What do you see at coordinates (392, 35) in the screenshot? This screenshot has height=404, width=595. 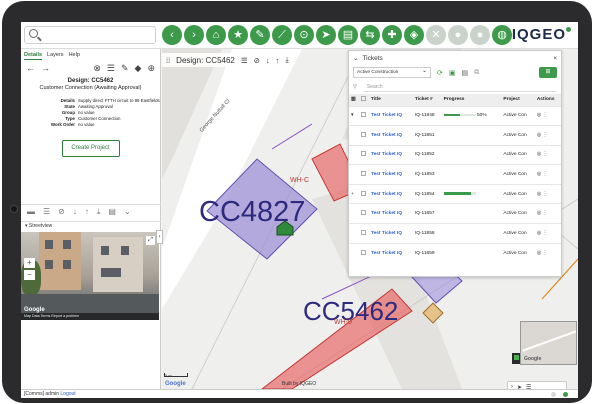 I see `network-icon: ✚` at bounding box center [392, 35].